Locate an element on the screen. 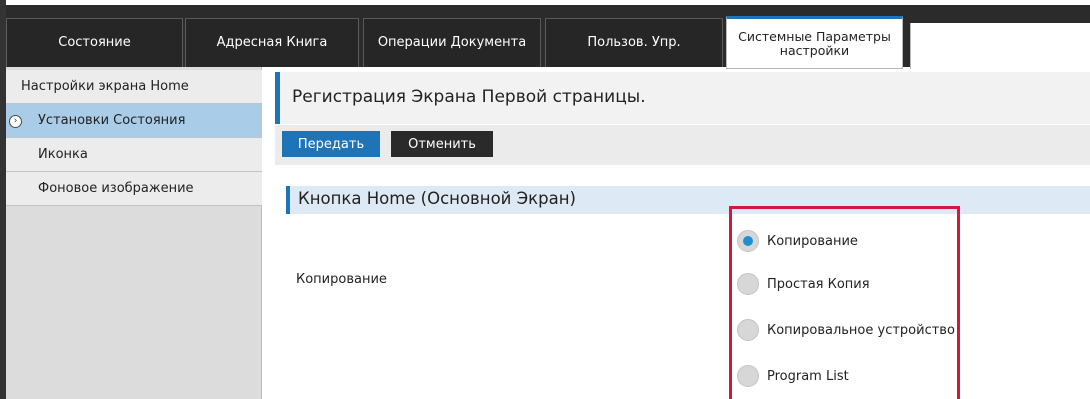  tab-status-label: Состояние is located at coordinates (94, 43).